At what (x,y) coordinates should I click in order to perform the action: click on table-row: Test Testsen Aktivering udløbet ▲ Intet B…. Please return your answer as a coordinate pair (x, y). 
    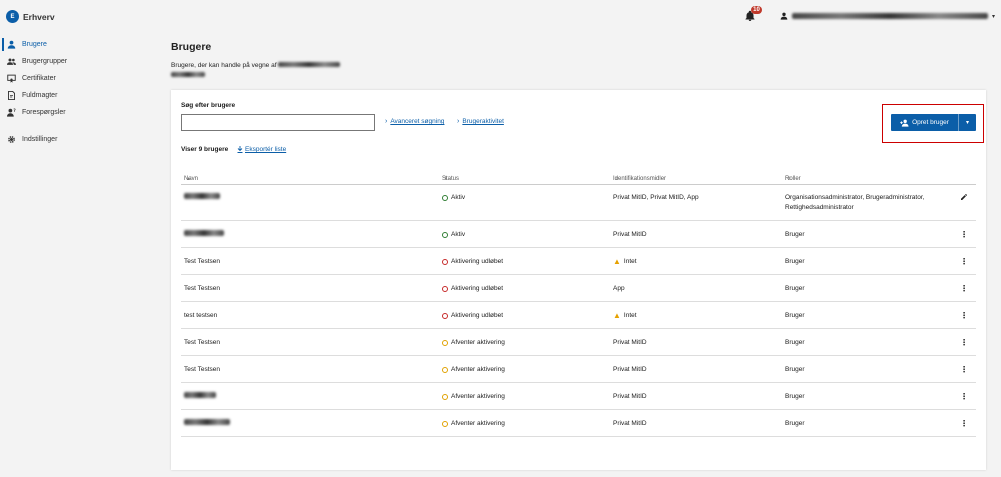
    Looking at the image, I should click on (578, 261).